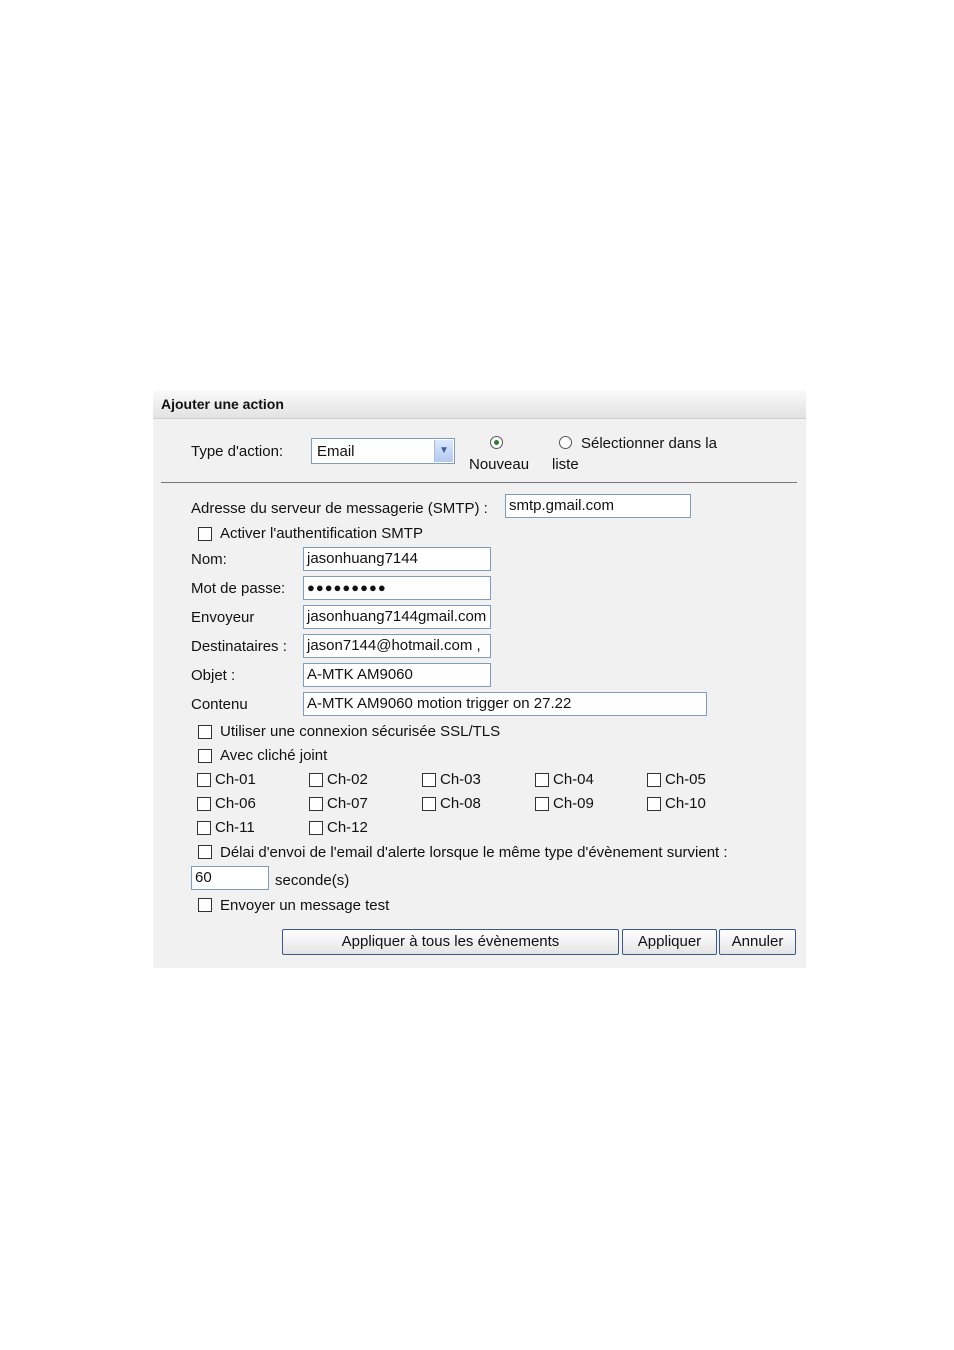 The width and height of the screenshot is (954, 1350). What do you see at coordinates (460, 779) in the screenshot?
I see `channel-label: Ch-03` at bounding box center [460, 779].